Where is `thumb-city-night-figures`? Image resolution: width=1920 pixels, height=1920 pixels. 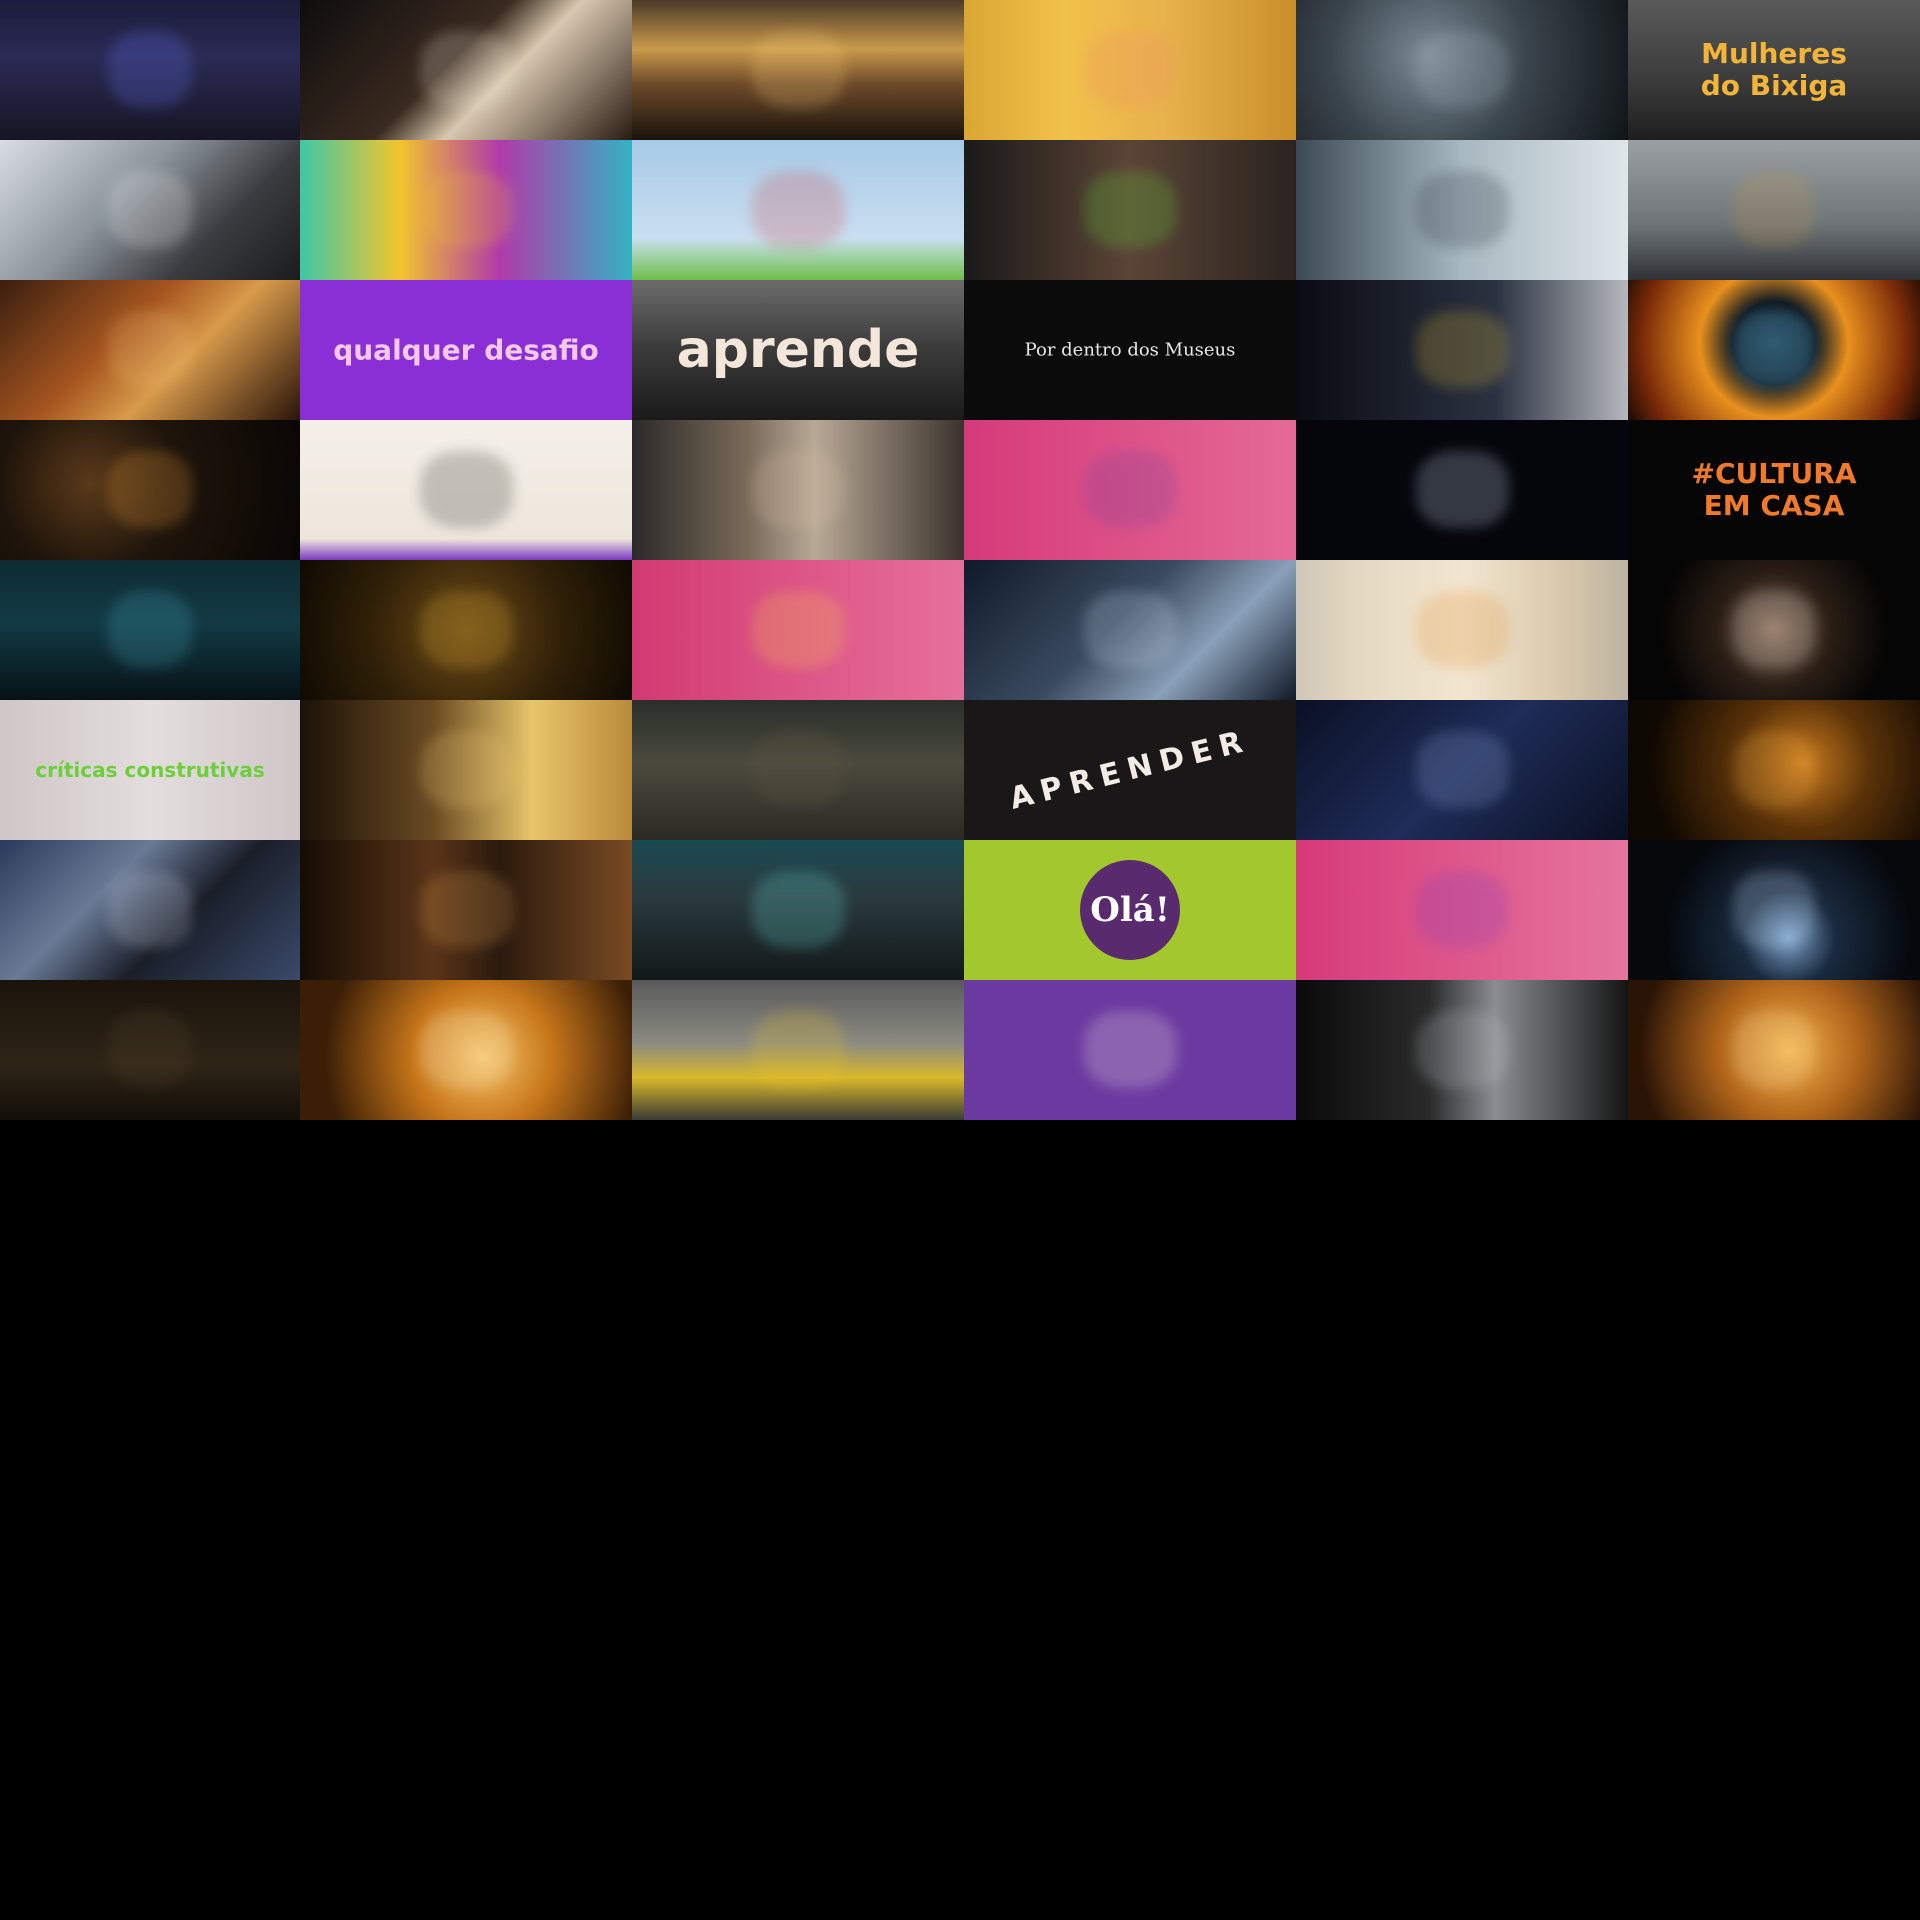
thumb-city-night-figures is located at coordinates (150, 630).